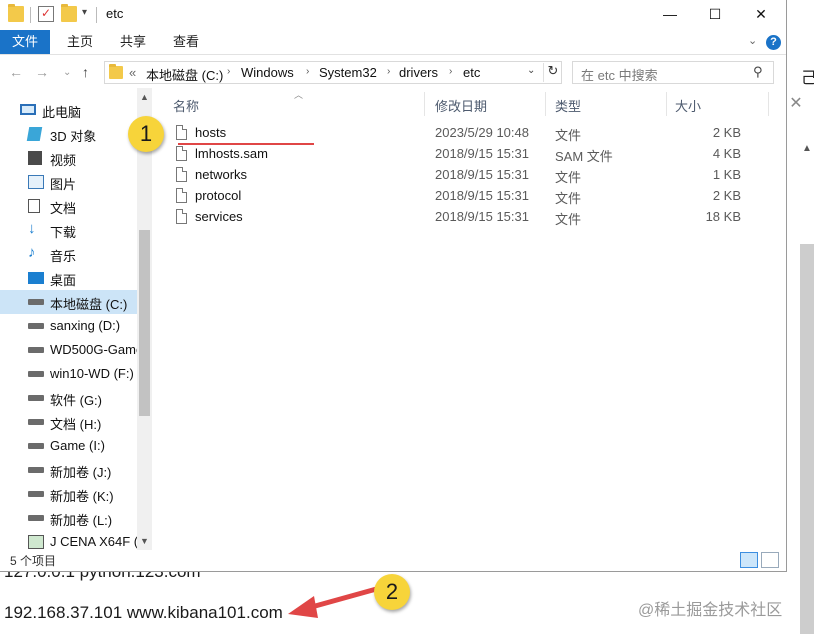 Image resolution: width=814 pixels, height=635 pixels. What do you see at coordinates (68, 518) in the screenshot?
I see `sidebar-item: 新加卷 (L:)` at bounding box center [68, 518].